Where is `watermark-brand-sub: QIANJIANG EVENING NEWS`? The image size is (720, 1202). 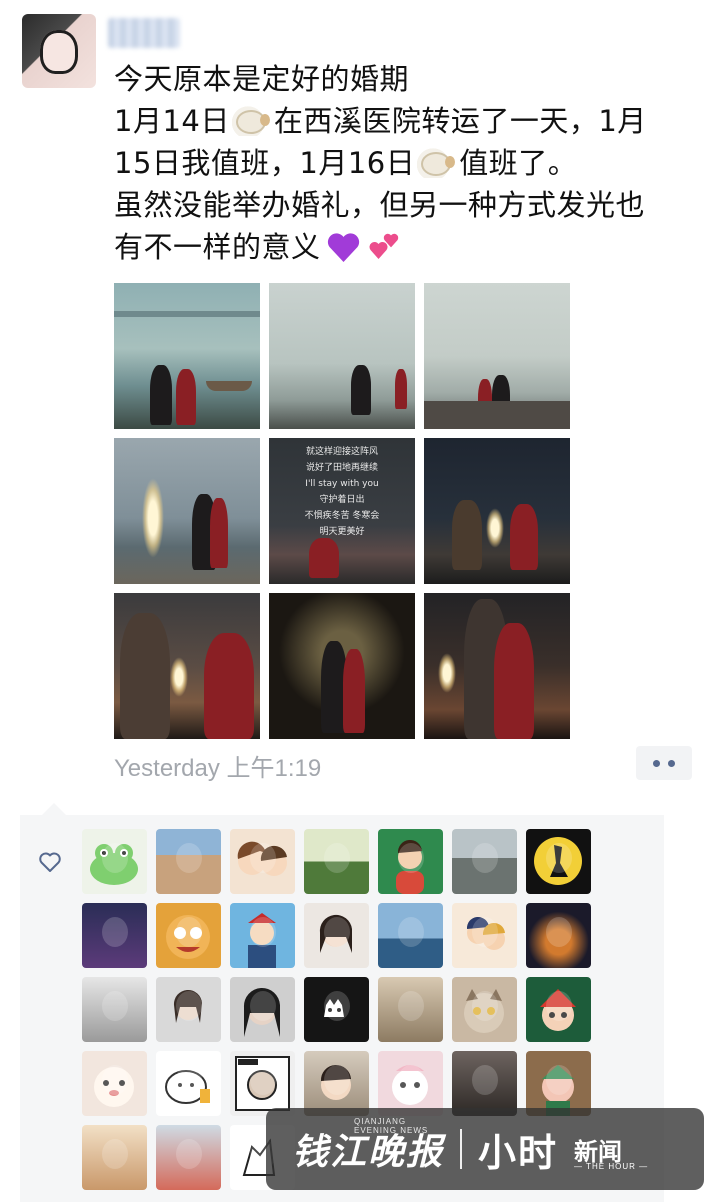 watermark-brand-sub: QIANJIANG EVENING NEWS is located at coordinates (391, 1126).